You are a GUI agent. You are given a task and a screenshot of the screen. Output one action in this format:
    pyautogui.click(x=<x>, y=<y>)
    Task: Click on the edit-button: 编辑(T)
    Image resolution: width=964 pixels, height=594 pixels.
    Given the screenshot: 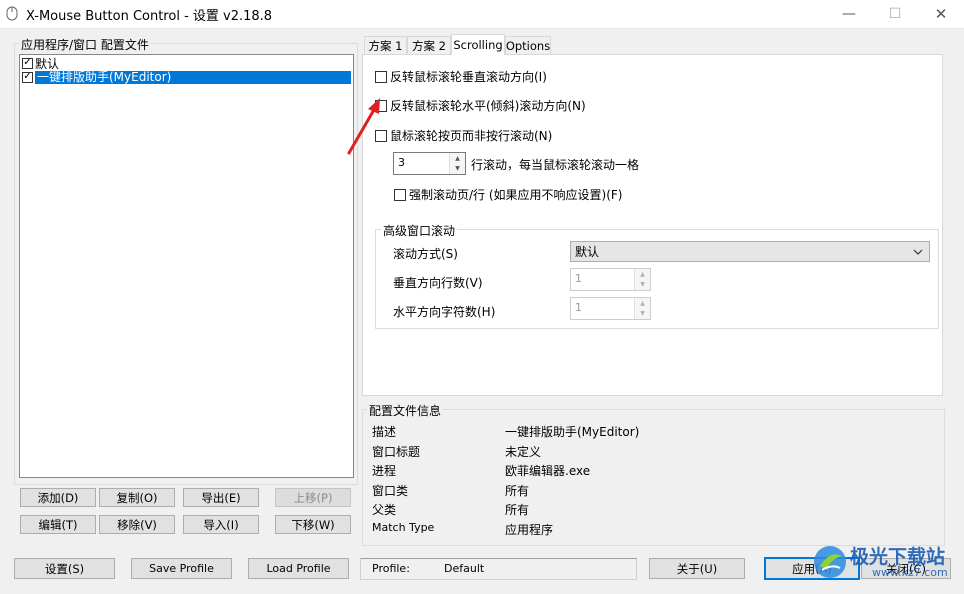 What is the action you would take?
    pyautogui.click(x=58, y=524)
    